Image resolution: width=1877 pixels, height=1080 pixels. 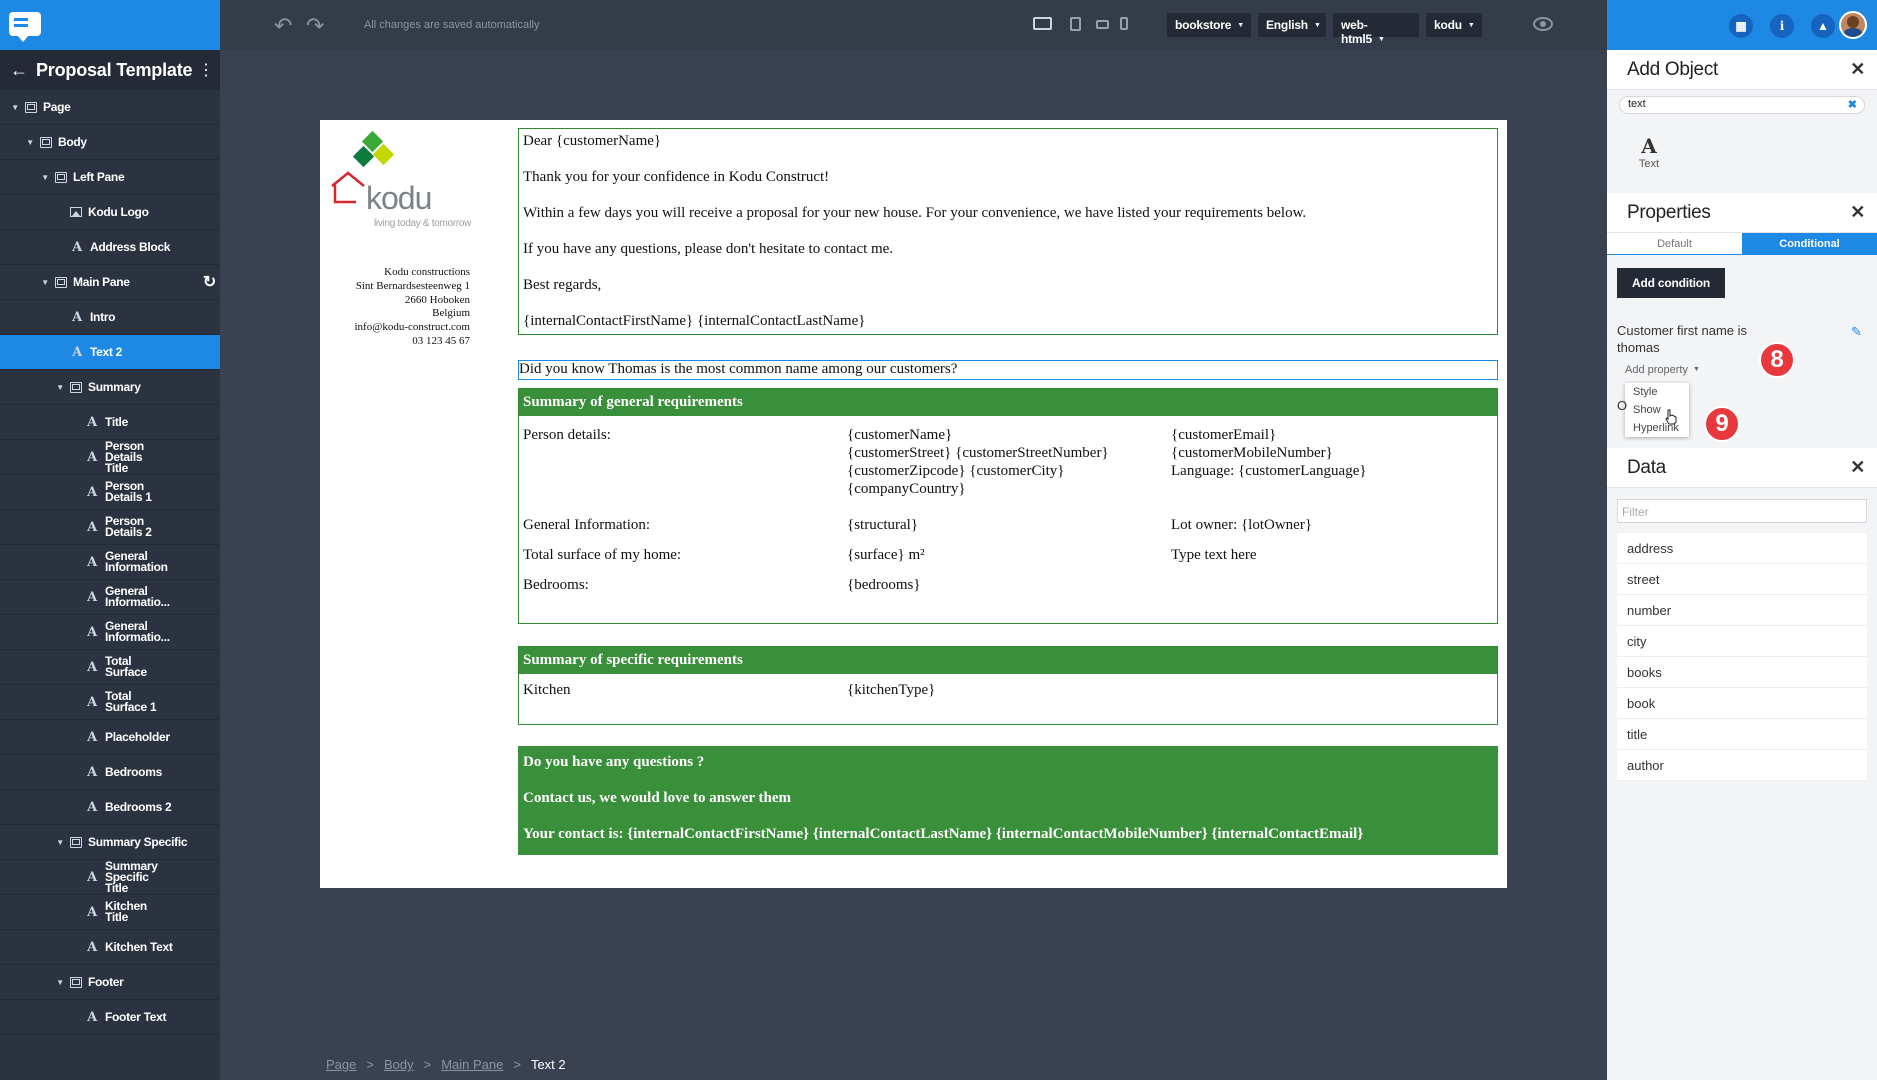 What do you see at coordinates (1742, 703) in the screenshot?
I see `data-field-item: book` at bounding box center [1742, 703].